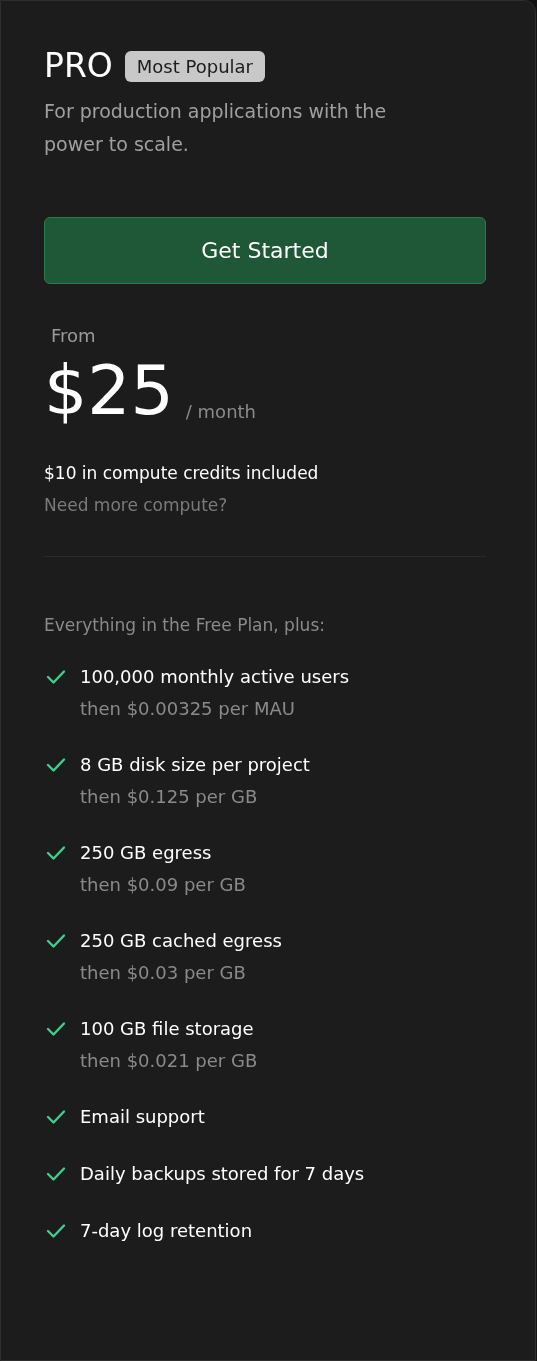  I want to click on features-heading: Everything in the Free Plan, plus:, so click(185, 625).